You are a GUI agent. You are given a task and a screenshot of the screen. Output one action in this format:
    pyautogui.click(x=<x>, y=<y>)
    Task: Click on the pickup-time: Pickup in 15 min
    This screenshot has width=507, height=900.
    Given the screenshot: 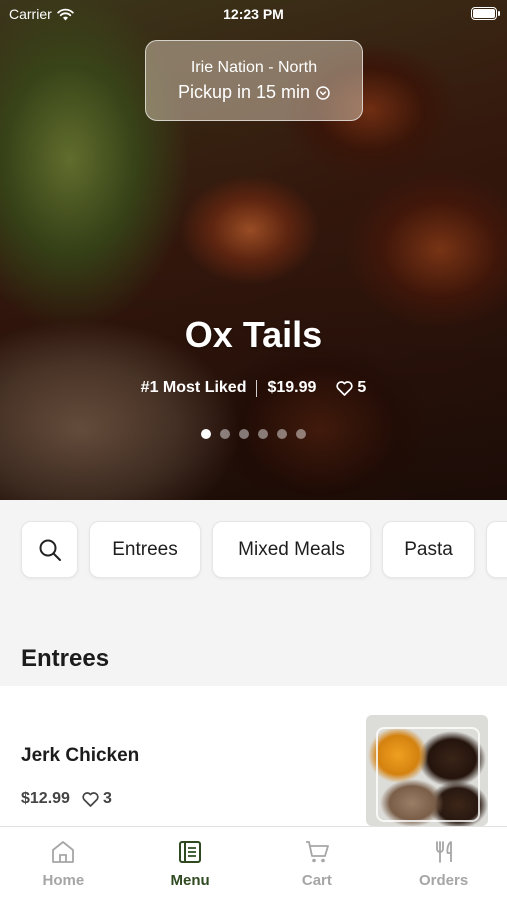 What is the action you would take?
    pyautogui.click(x=244, y=92)
    